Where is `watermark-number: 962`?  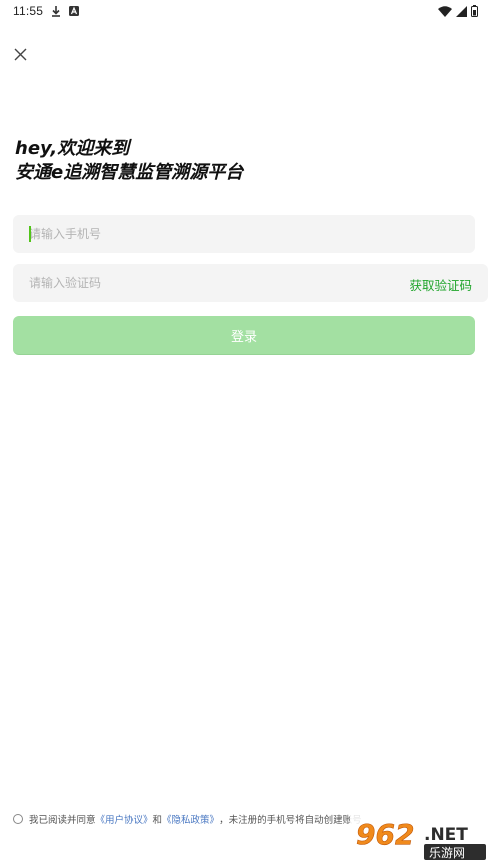 watermark-number: 962 is located at coordinates (385, 834).